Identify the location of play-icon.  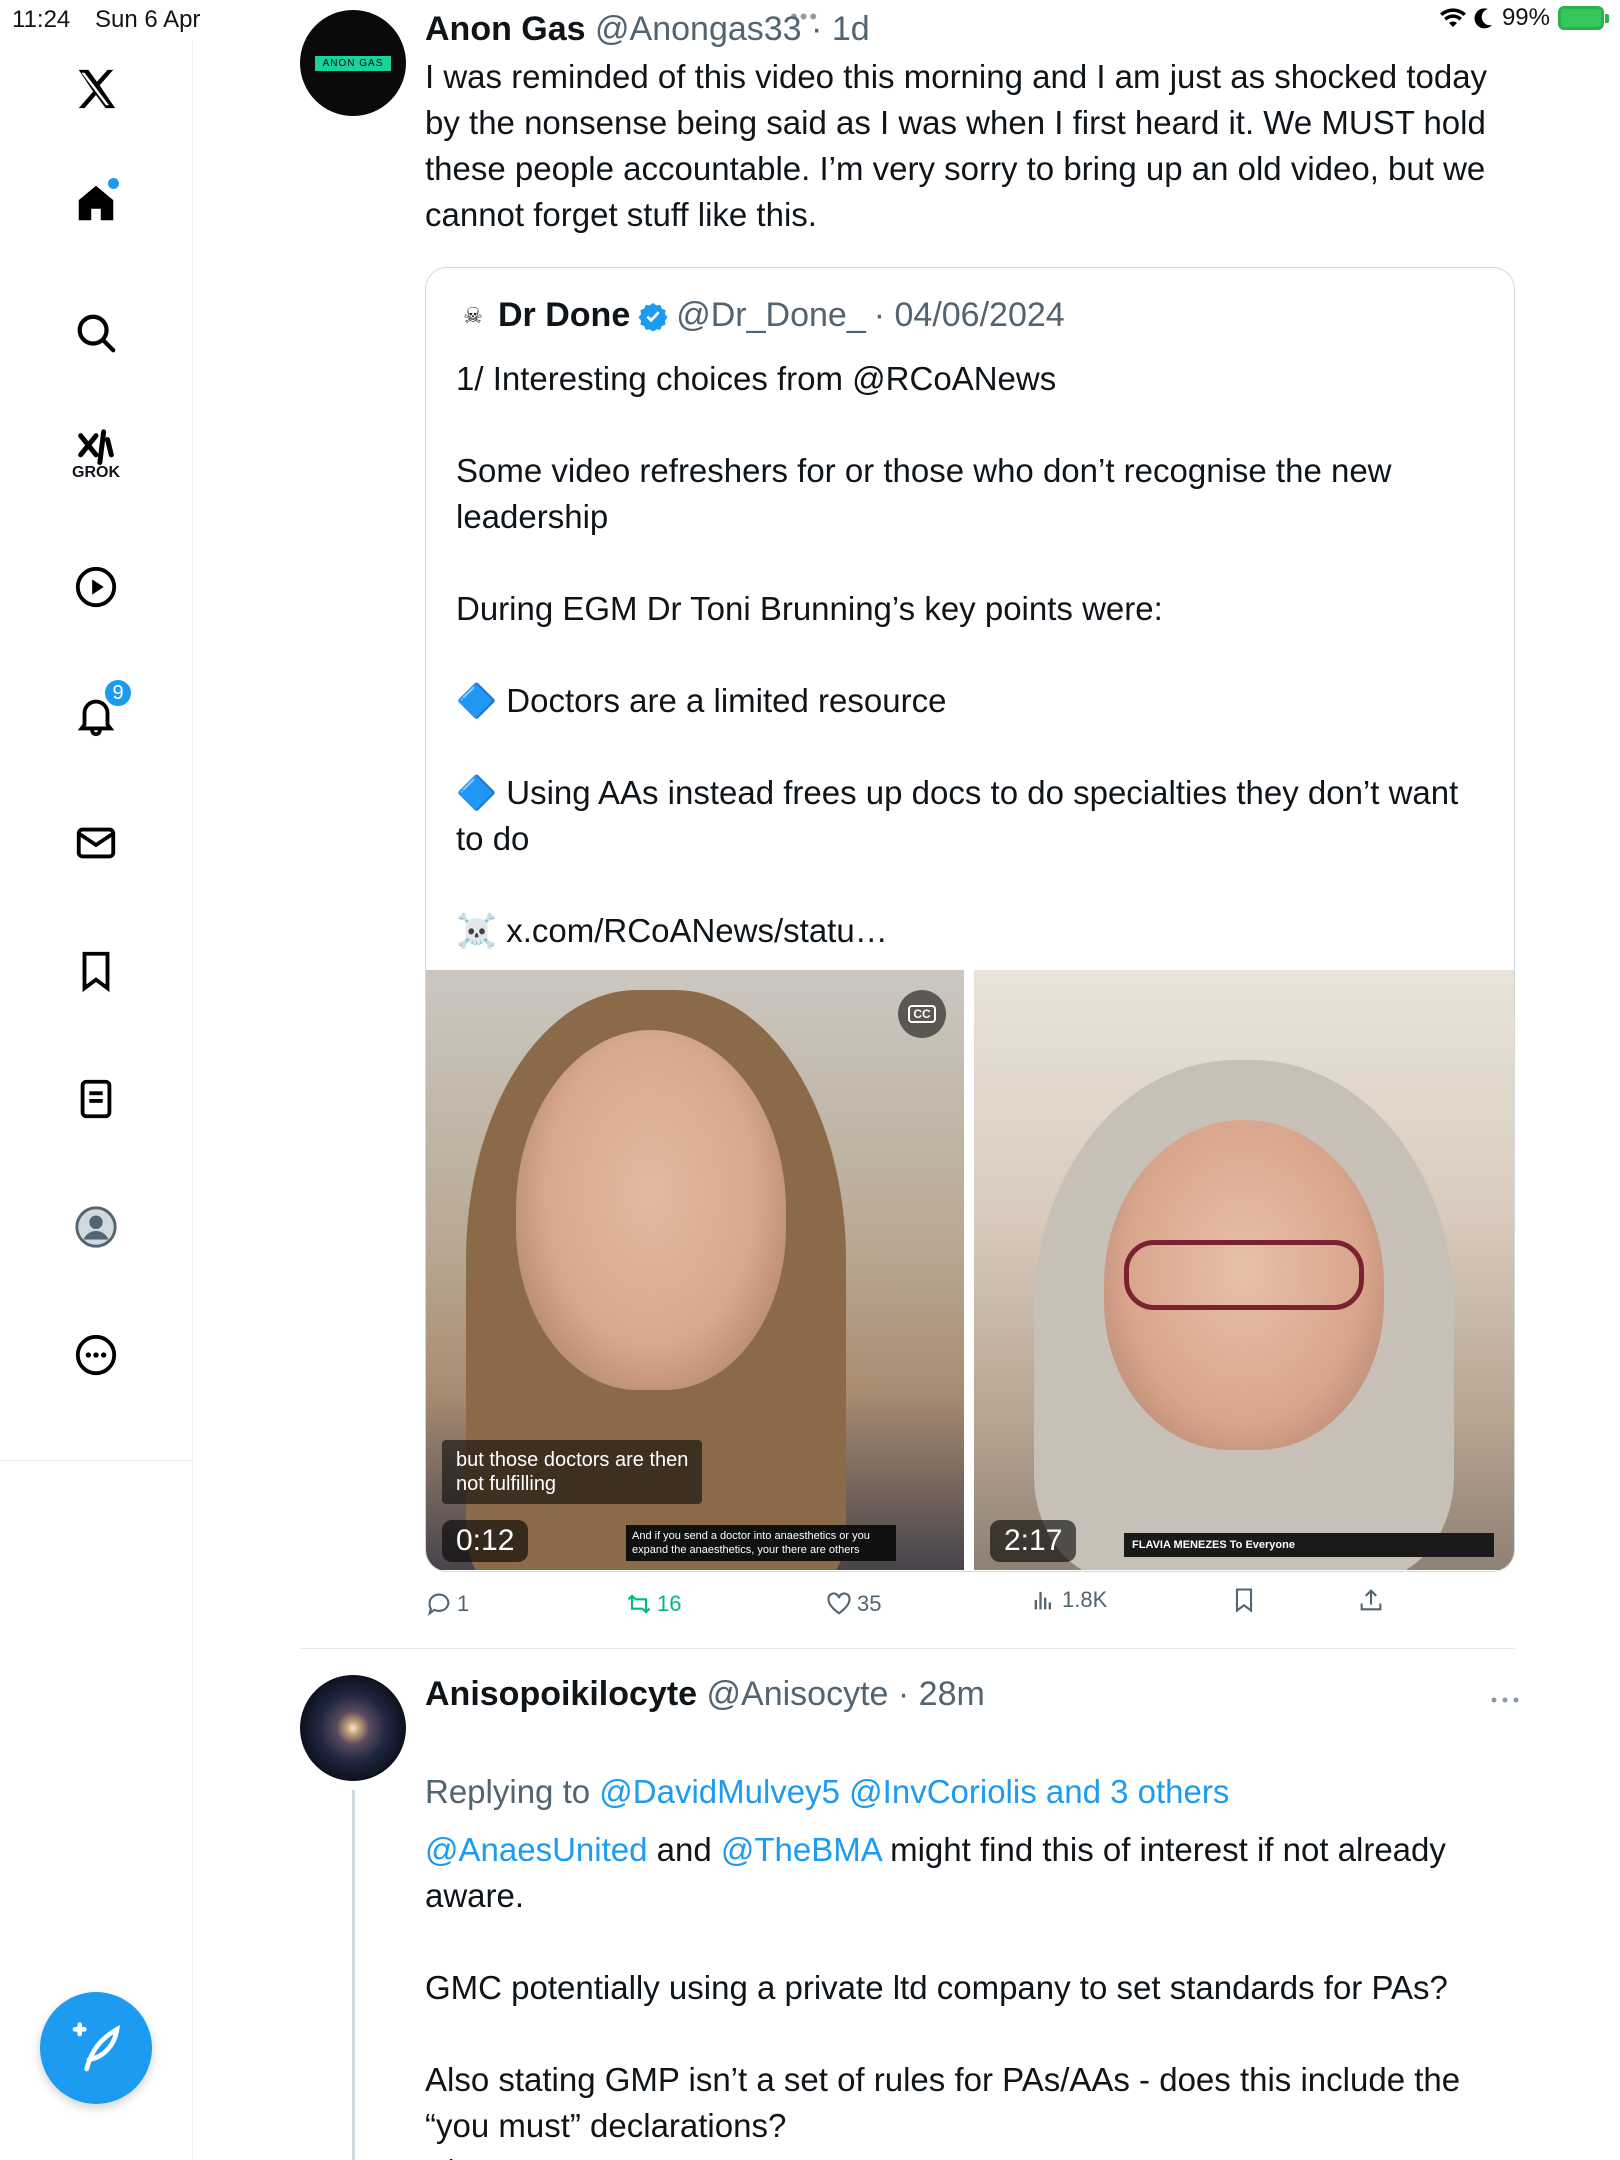
(96, 587).